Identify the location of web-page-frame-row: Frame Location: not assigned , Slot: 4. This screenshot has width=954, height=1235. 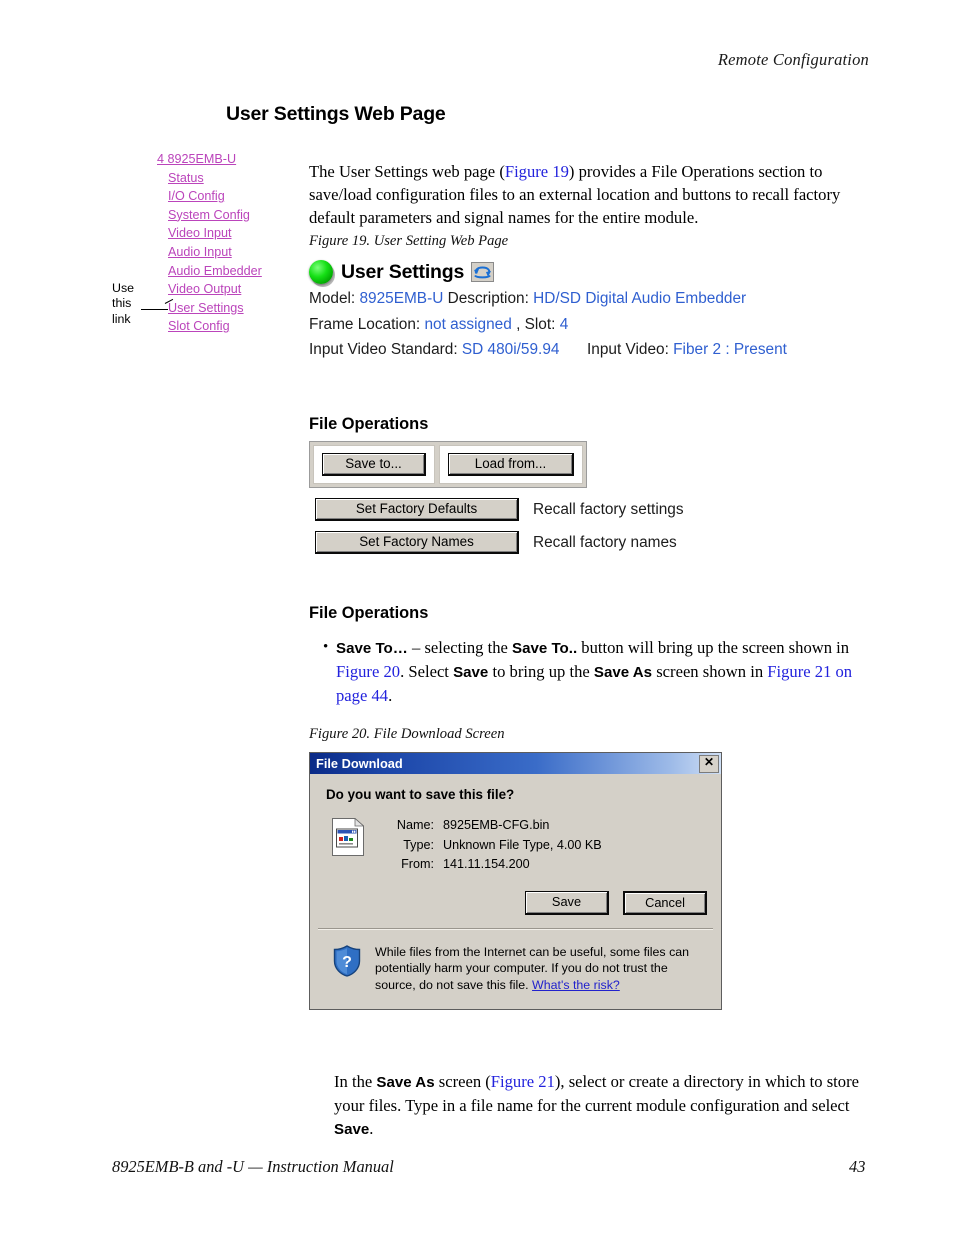
(589, 325).